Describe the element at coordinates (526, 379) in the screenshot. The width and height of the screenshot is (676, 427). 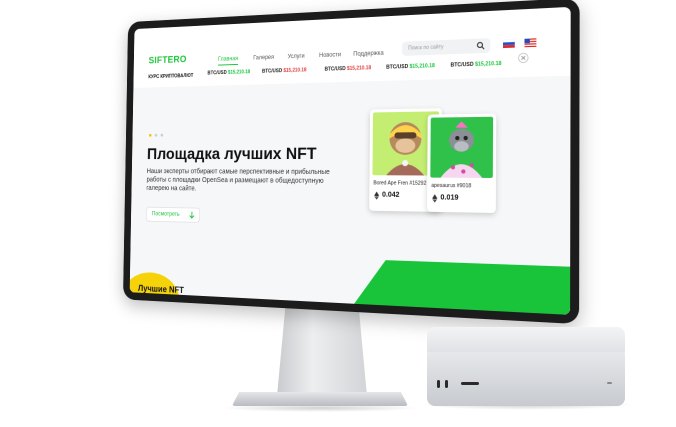
I see `mac-mini-front` at that location.